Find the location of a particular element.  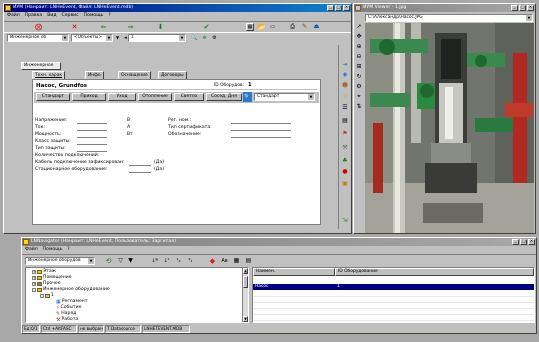

check-icon: ✔ is located at coordinates (206, 27).